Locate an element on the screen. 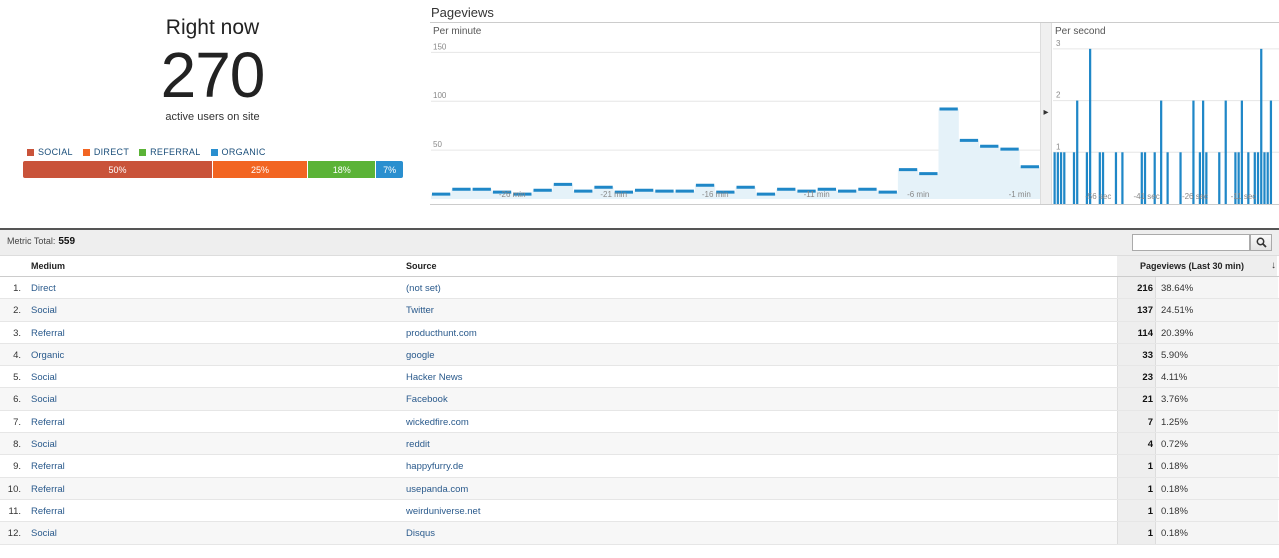 The image size is (1279, 558). pageviews-cell: 33 5.90% is located at coordinates (1197, 354).